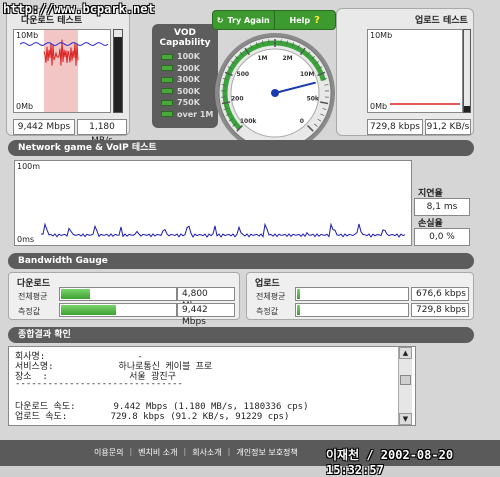  I want to click on bandwidth-download-measured-bar, so click(118, 310).